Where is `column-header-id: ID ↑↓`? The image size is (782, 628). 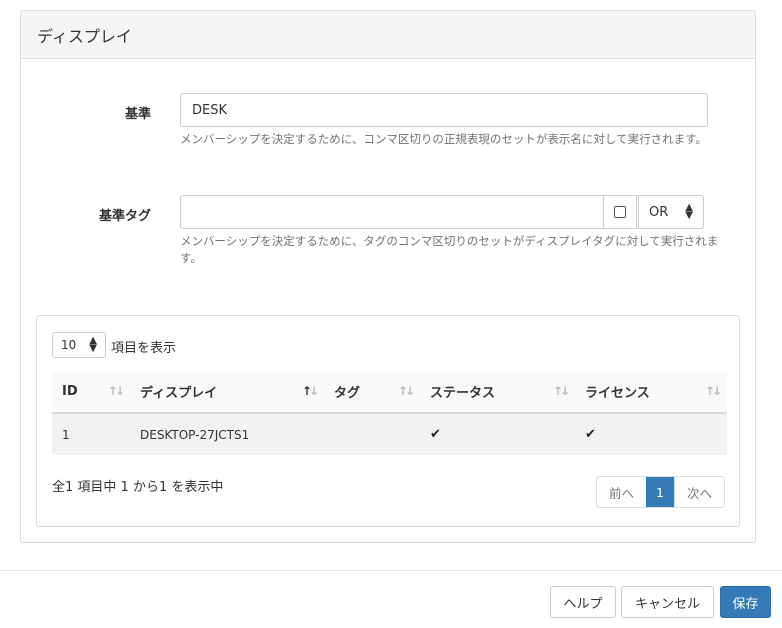 column-header-id: ID ↑↓ is located at coordinates (91, 392).